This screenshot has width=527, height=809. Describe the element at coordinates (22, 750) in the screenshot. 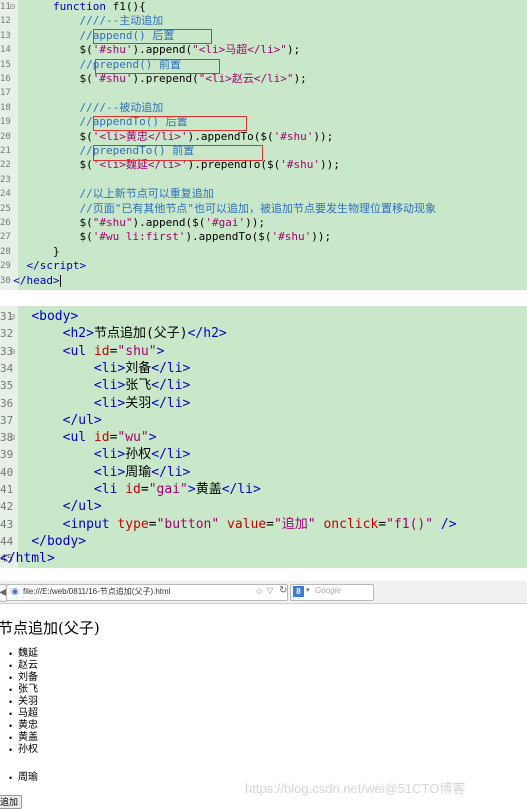

I see `list-item: 孙权` at that location.